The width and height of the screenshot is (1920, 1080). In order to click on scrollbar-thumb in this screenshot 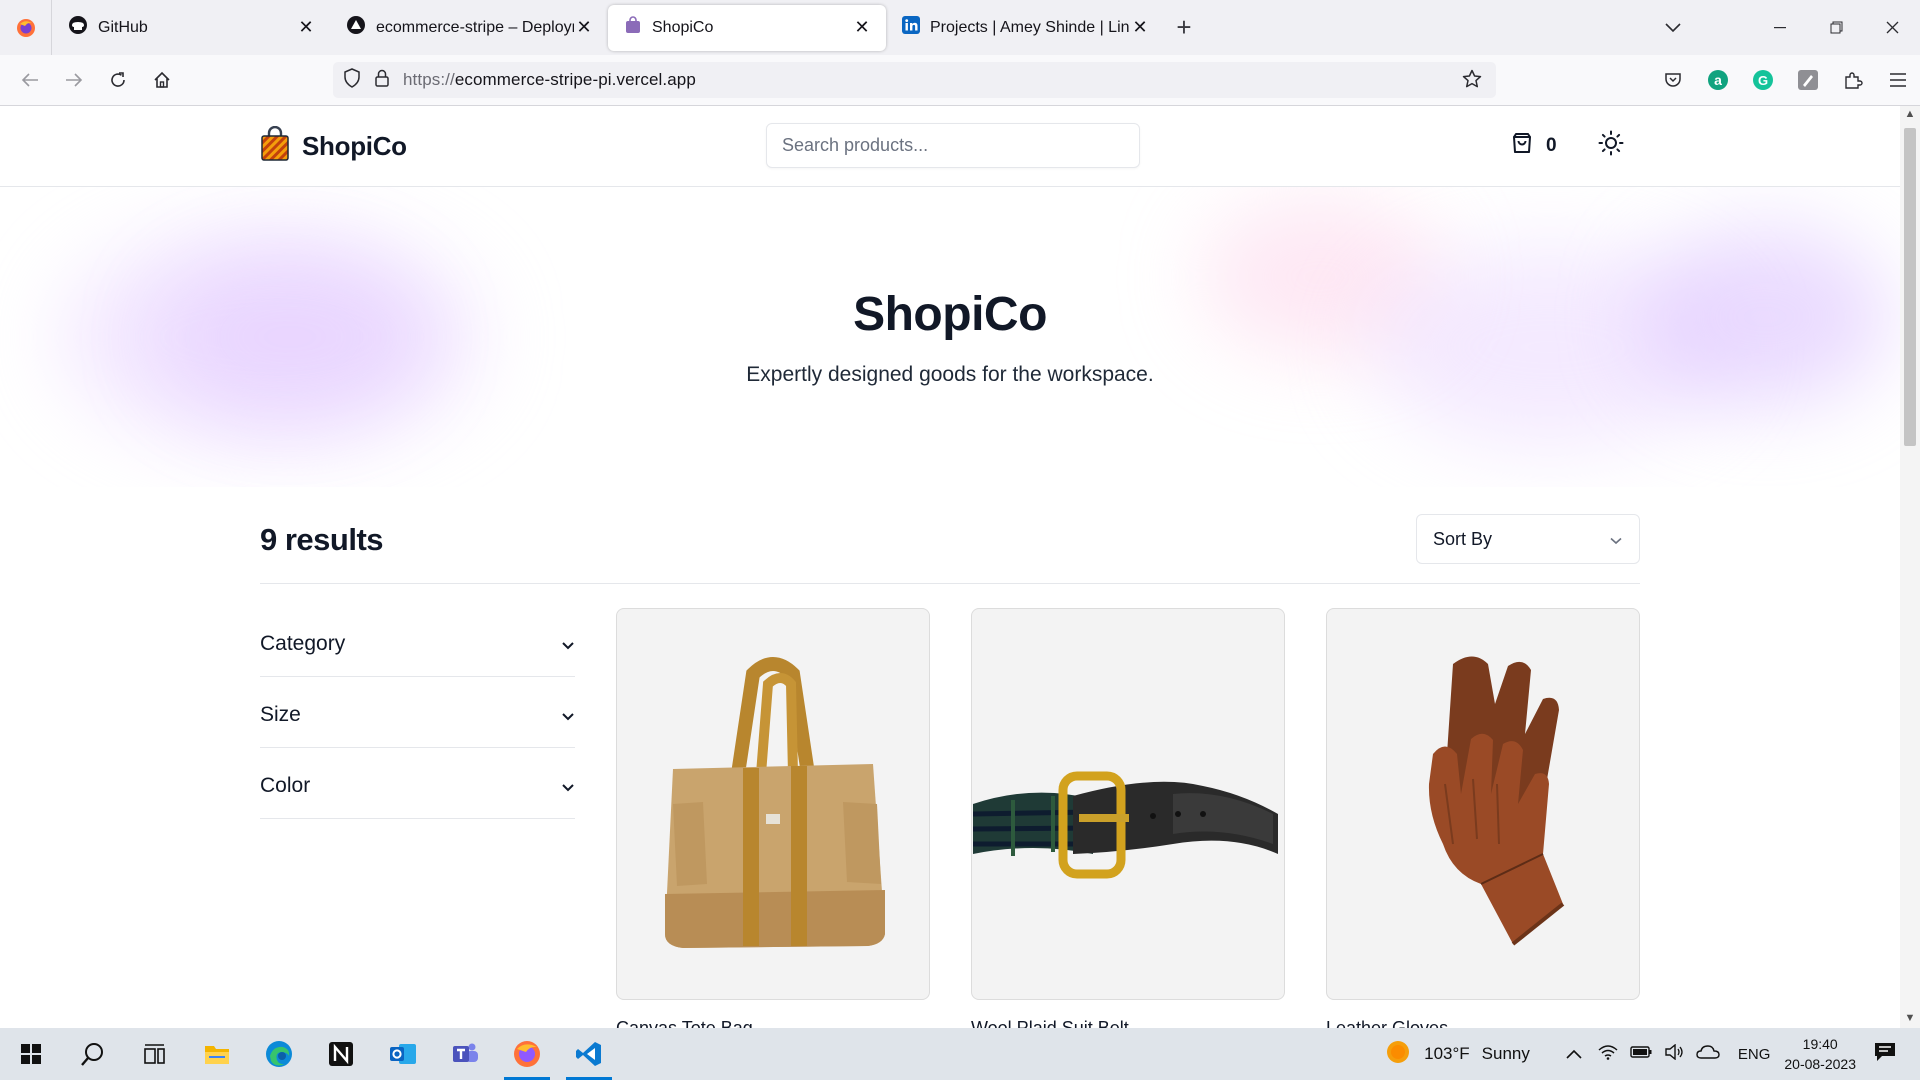, I will do `click(1910, 287)`.